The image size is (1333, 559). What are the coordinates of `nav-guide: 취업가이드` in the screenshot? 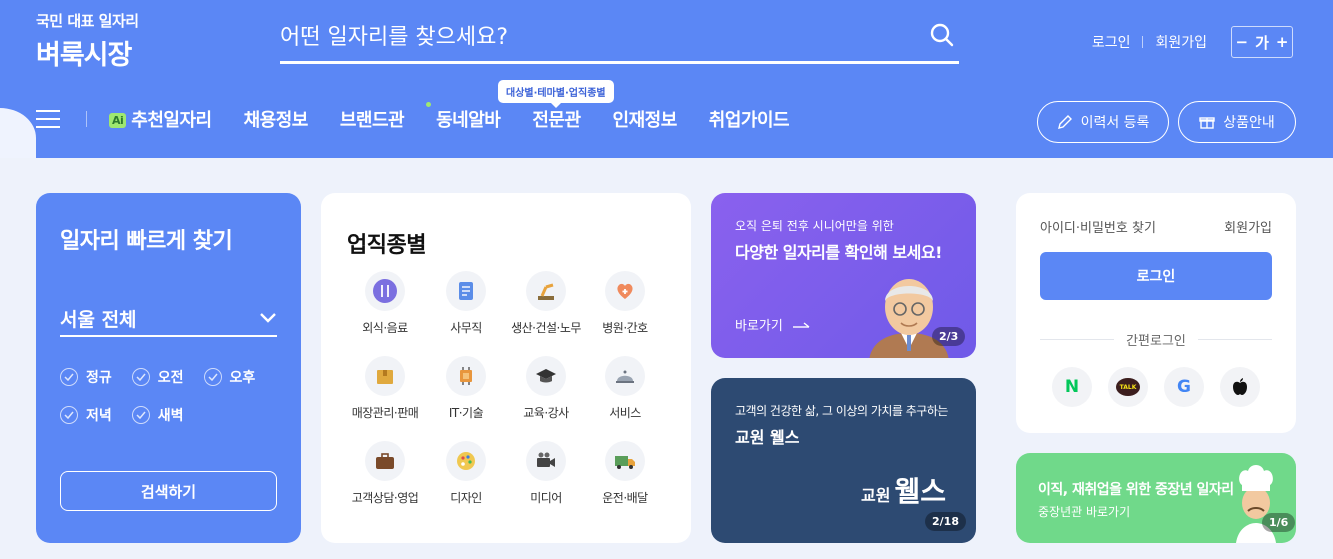 It's located at (749, 119).